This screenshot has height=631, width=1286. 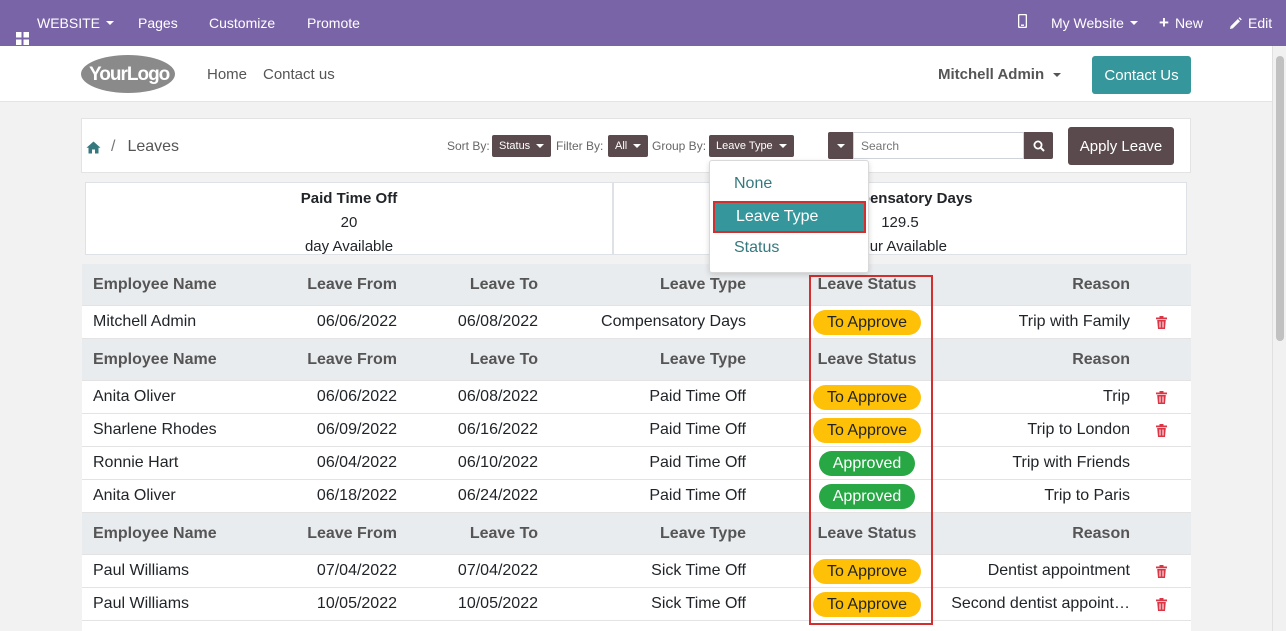 What do you see at coordinates (900, 222) in the screenshot?
I see `summary-value: 129.5` at bounding box center [900, 222].